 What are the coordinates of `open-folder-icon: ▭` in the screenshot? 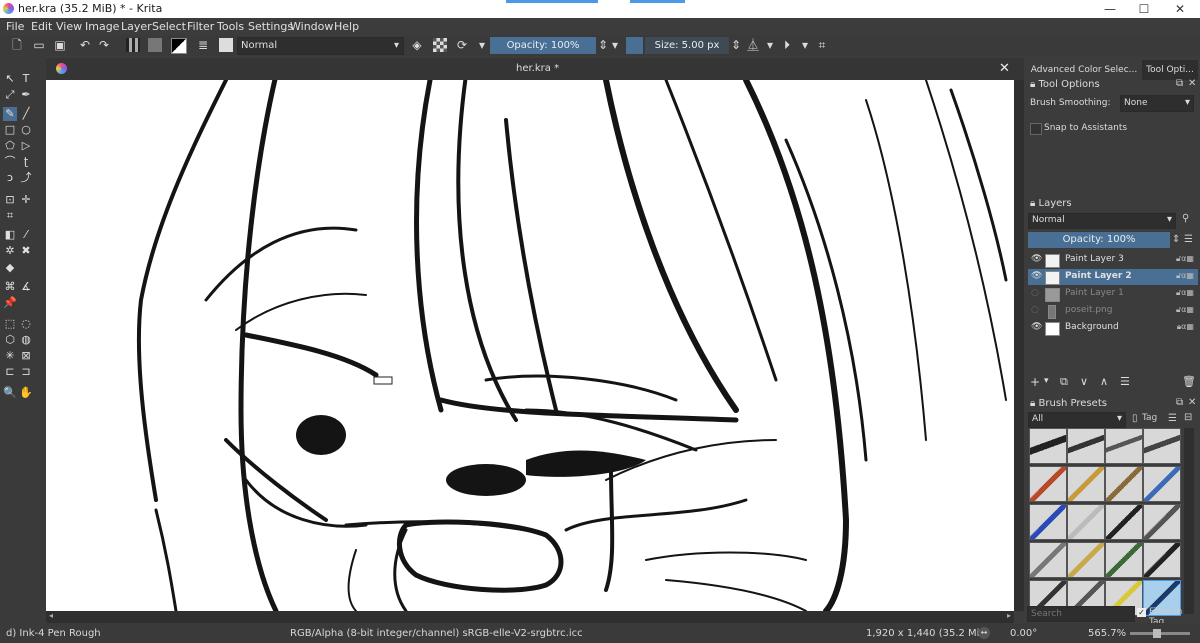 It's located at (39, 45).